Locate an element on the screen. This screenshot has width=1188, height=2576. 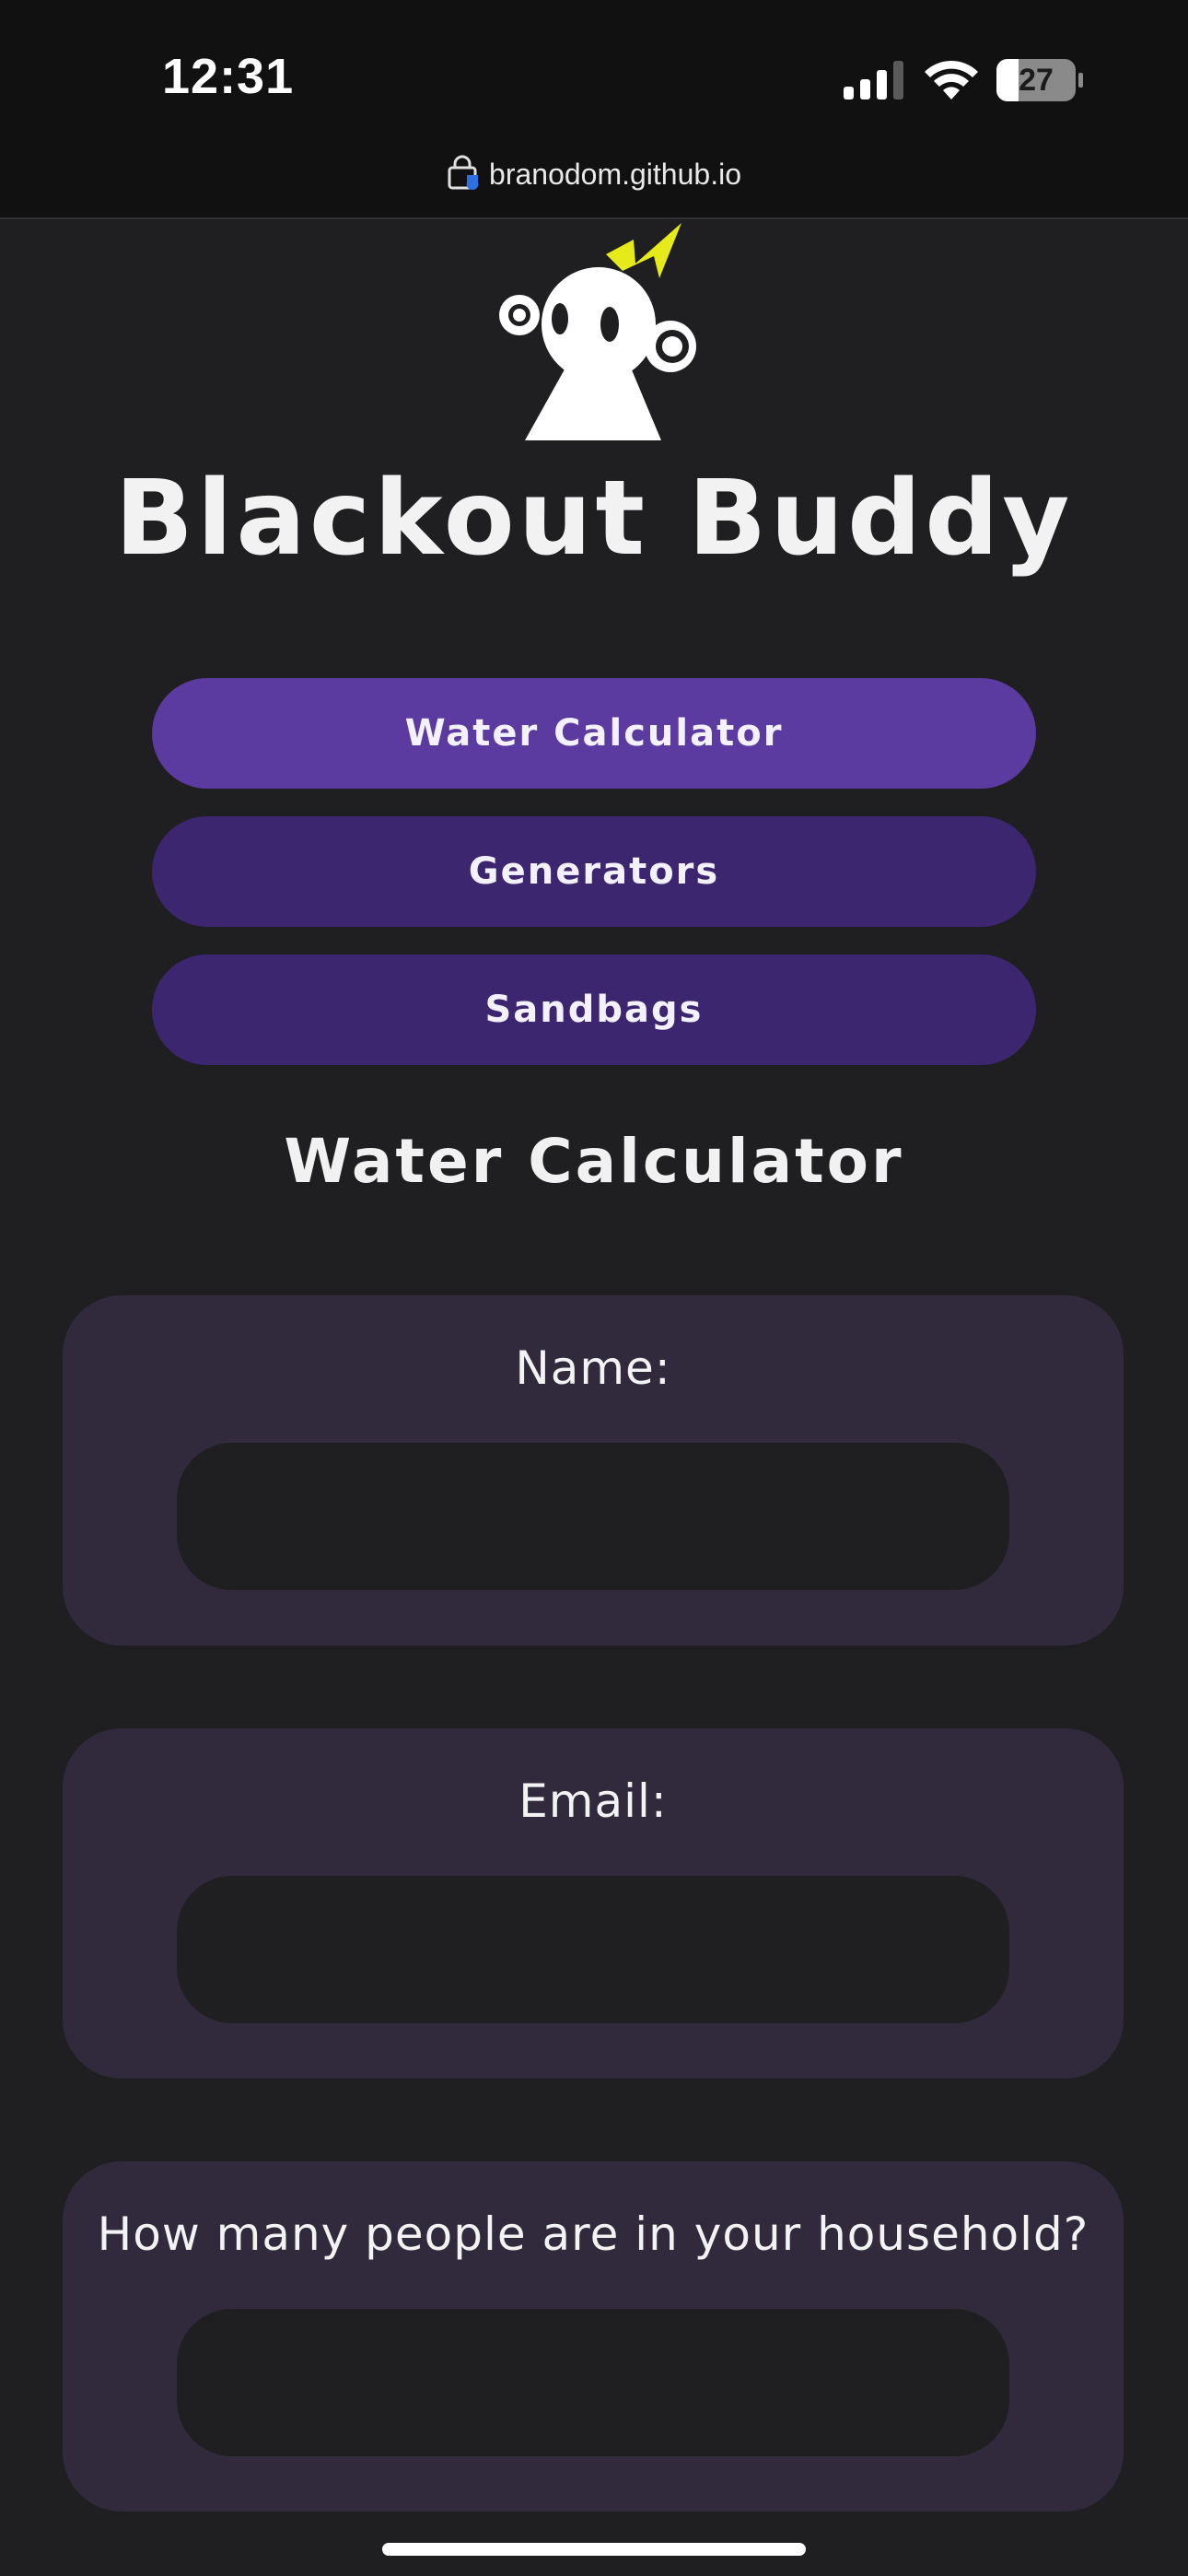
nav-water-calculator-button: Water Calculator is located at coordinates (594, 733).